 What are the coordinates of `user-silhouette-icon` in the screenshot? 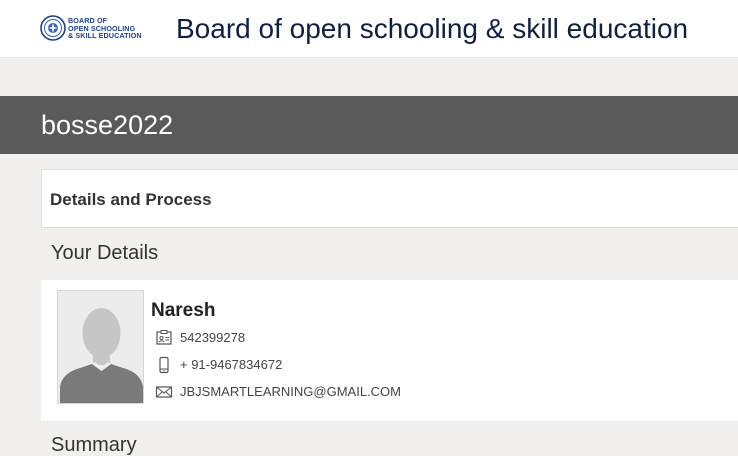 It's located at (100, 347).